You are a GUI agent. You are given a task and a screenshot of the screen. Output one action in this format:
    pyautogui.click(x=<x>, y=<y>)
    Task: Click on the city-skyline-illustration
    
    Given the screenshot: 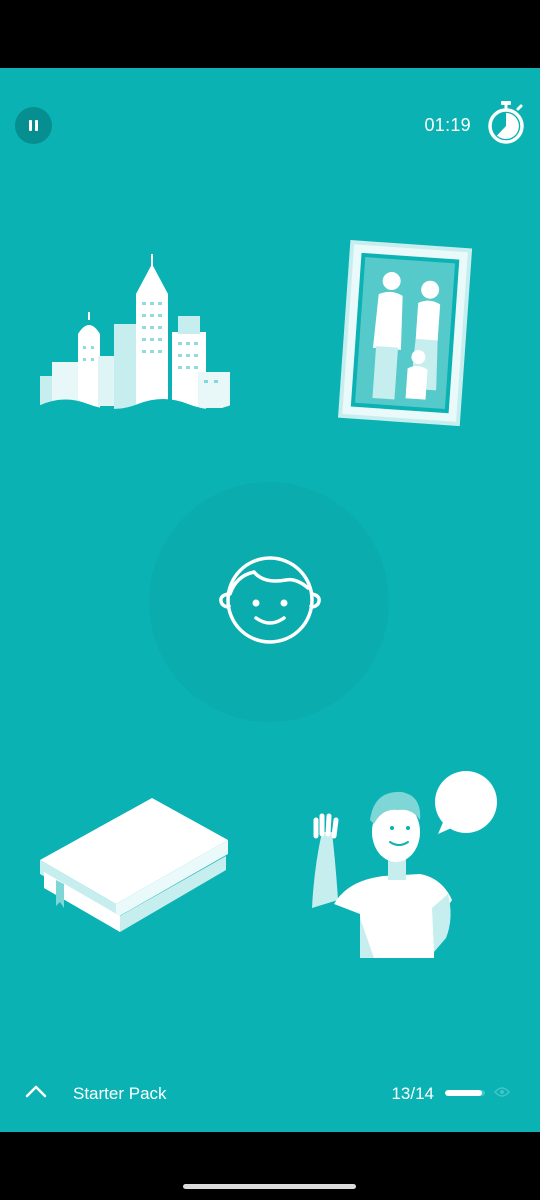 What is the action you would take?
    pyautogui.click(x=135, y=334)
    